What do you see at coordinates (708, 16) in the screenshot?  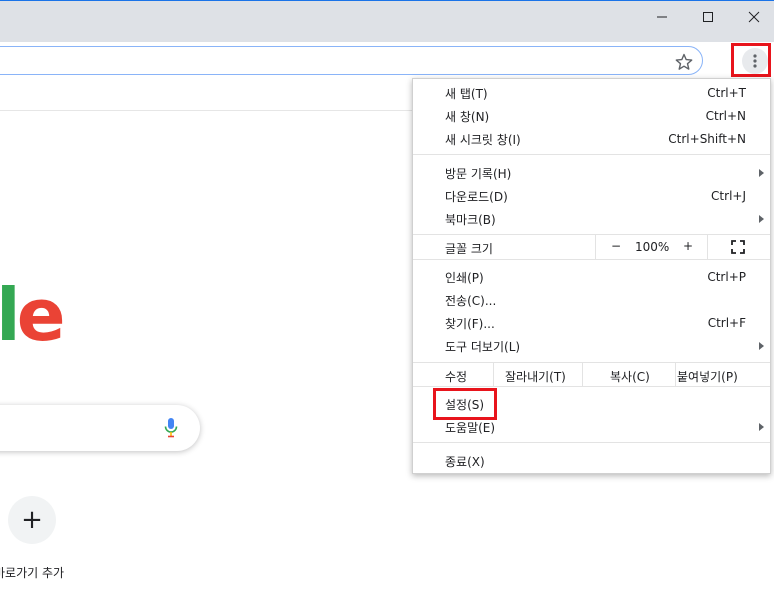 I see `maximize-icon` at bounding box center [708, 16].